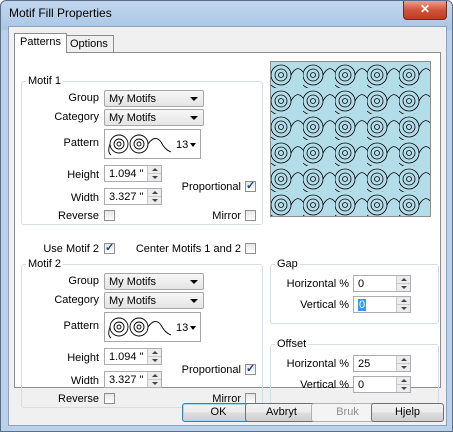  Describe the element at coordinates (76, 300) in the screenshot. I see `motif2-category-label: Category` at that location.